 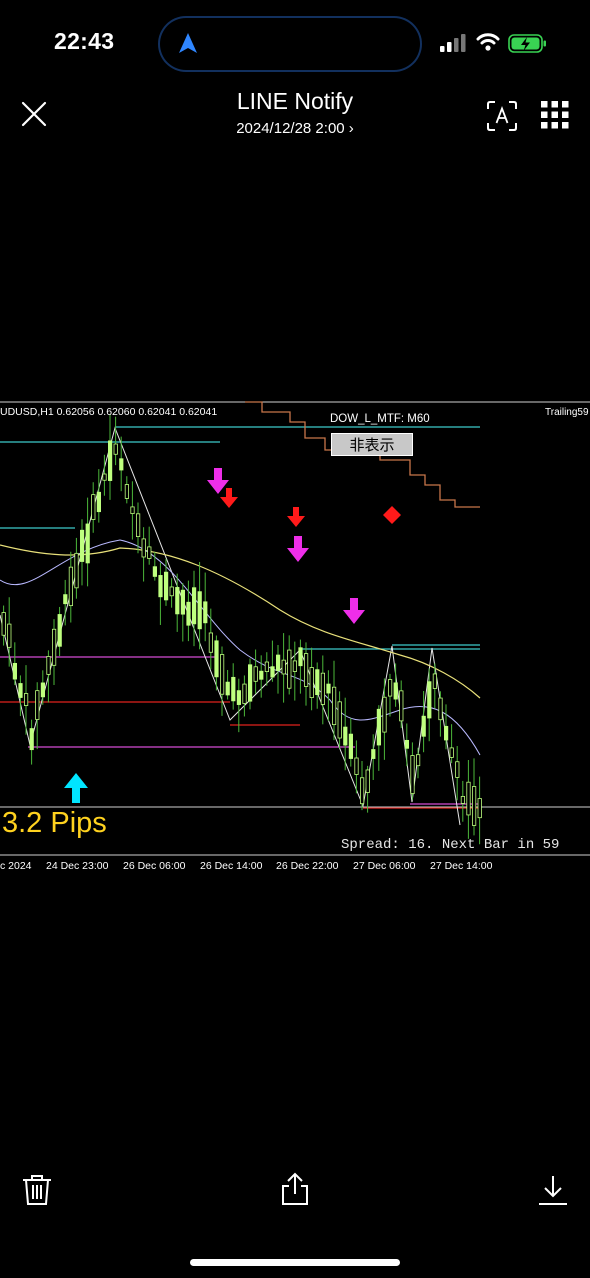 What do you see at coordinates (76, 788) in the screenshot?
I see `arrow-up-cyan` at bounding box center [76, 788].